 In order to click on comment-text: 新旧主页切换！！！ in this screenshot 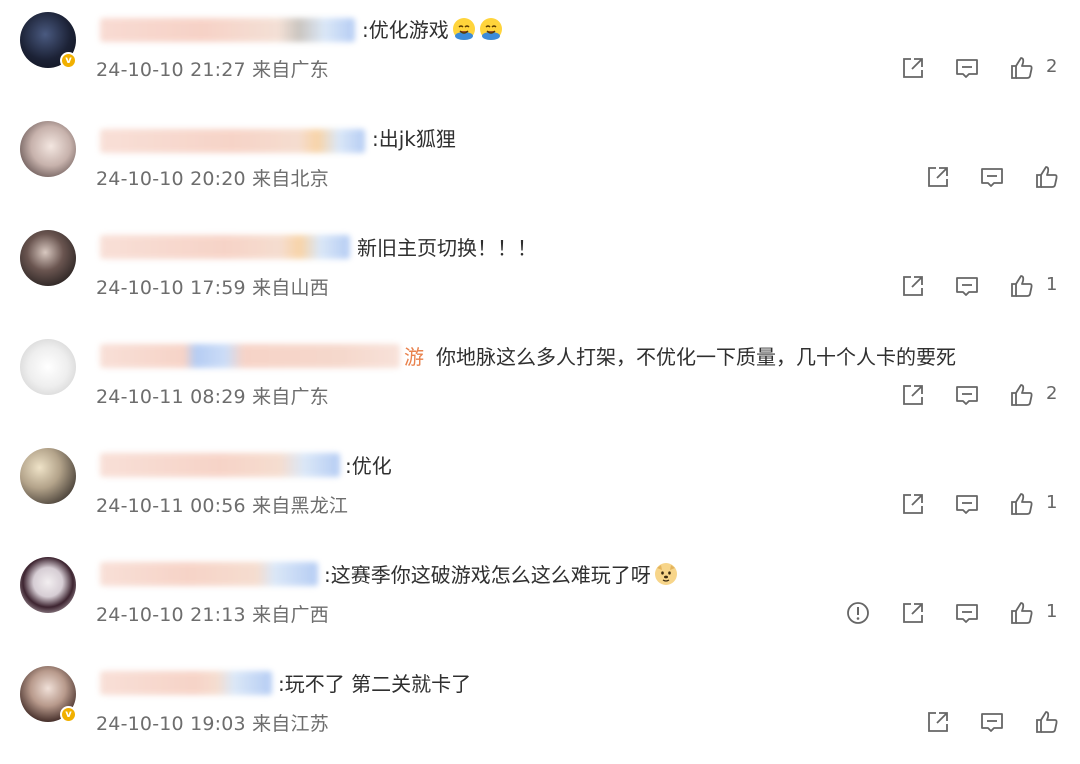, I will do `click(447, 248)`.